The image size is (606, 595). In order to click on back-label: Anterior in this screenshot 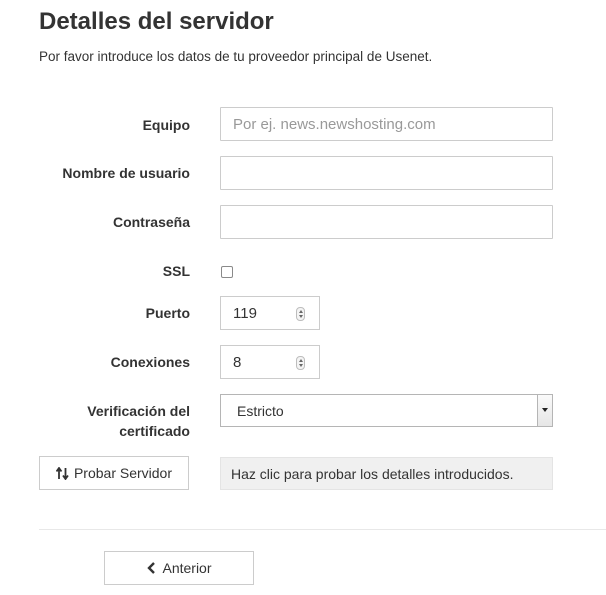, I will do `click(187, 568)`.